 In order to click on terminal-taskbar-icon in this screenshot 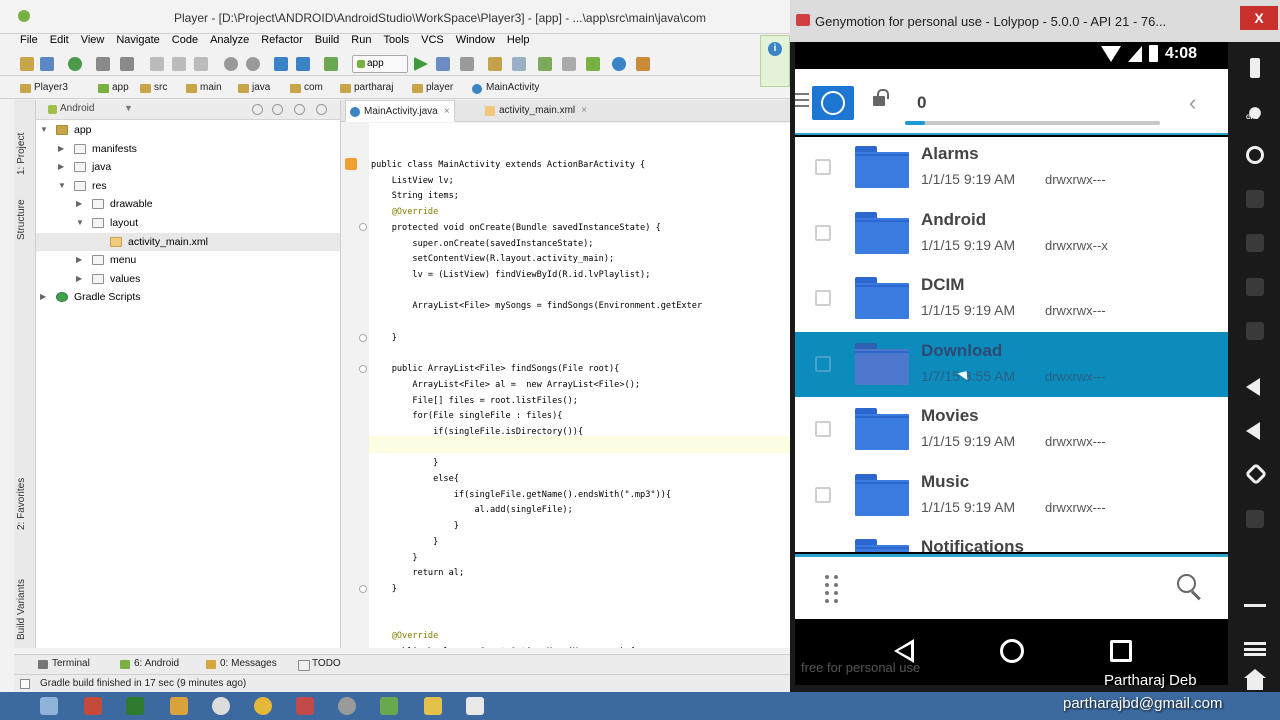, I will do `click(135, 706)`.